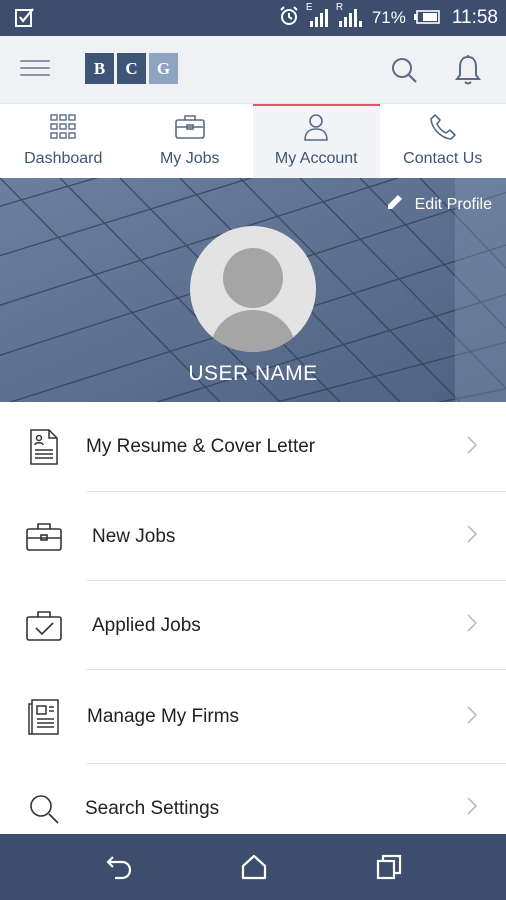 The height and width of the screenshot is (900, 506). What do you see at coordinates (253, 70) in the screenshot?
I see `app-bar: B C G` at bounding box center [253, 70].